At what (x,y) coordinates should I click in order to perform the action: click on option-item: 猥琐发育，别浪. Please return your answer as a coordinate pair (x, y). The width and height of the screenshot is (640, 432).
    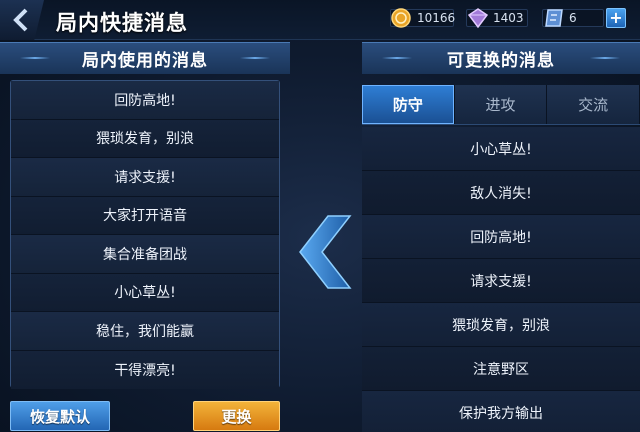
    Looking at the image, I should click on (501, 325).